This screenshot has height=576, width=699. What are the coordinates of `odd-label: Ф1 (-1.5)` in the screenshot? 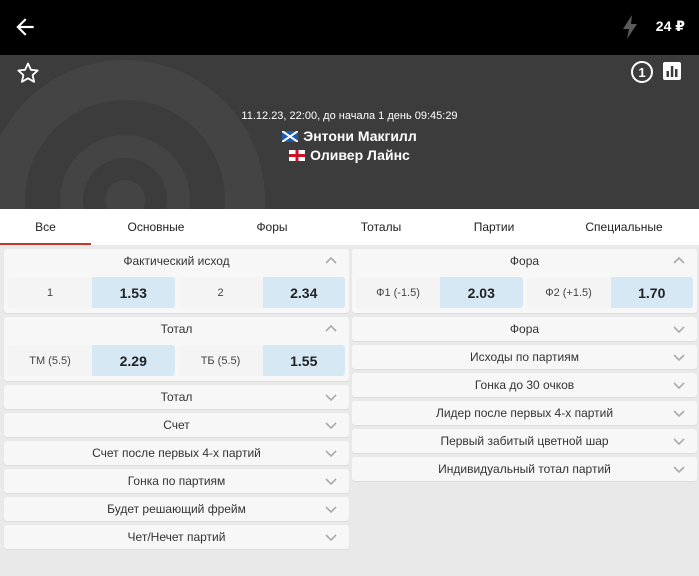 It's located at (398, 292).